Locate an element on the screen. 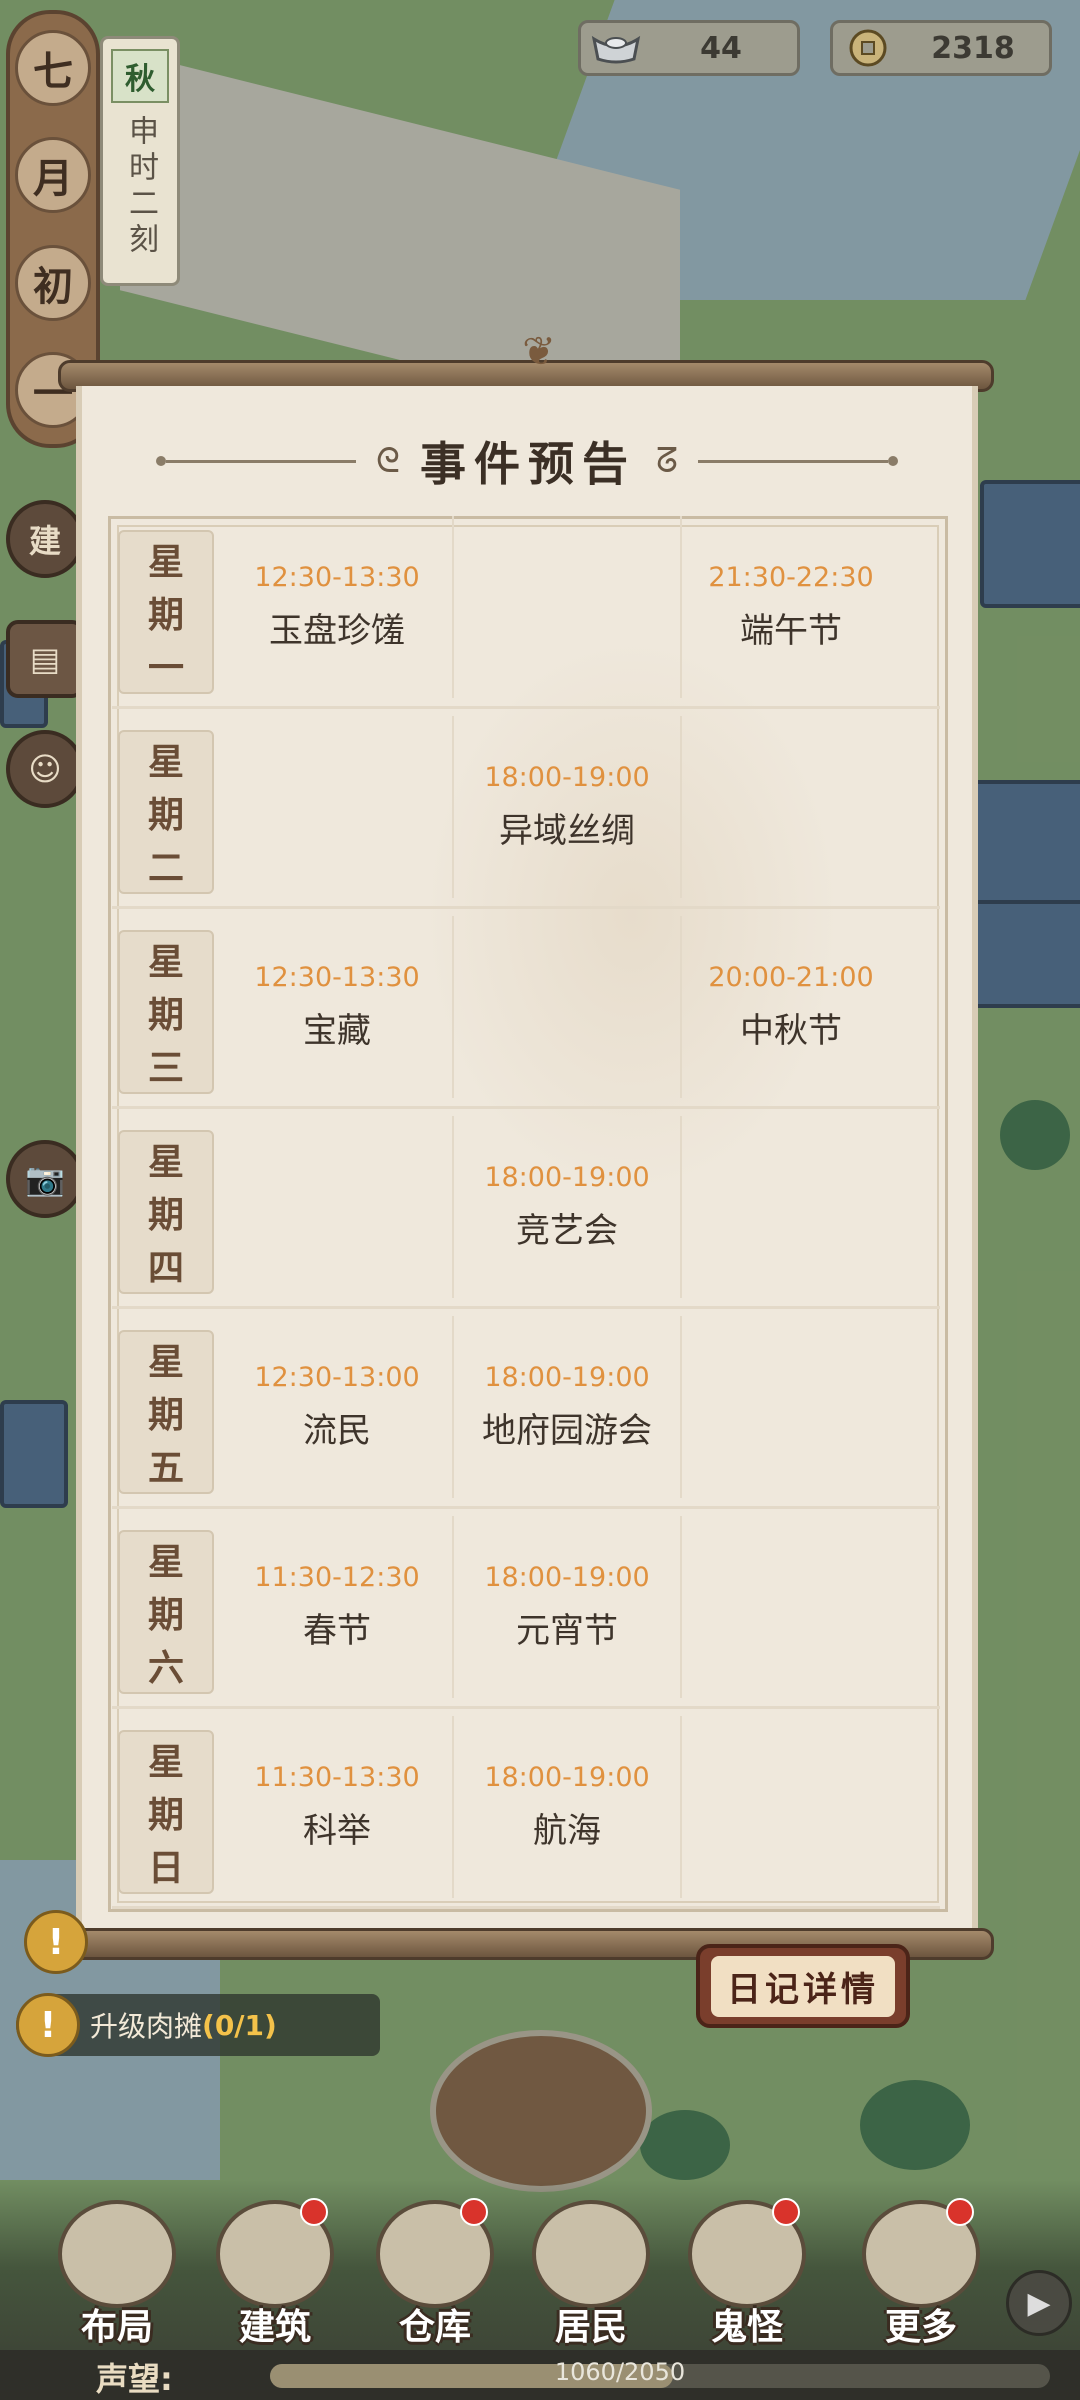  fame-bar: 声望: 1060/2050 is located at coordinates (540, 2375).